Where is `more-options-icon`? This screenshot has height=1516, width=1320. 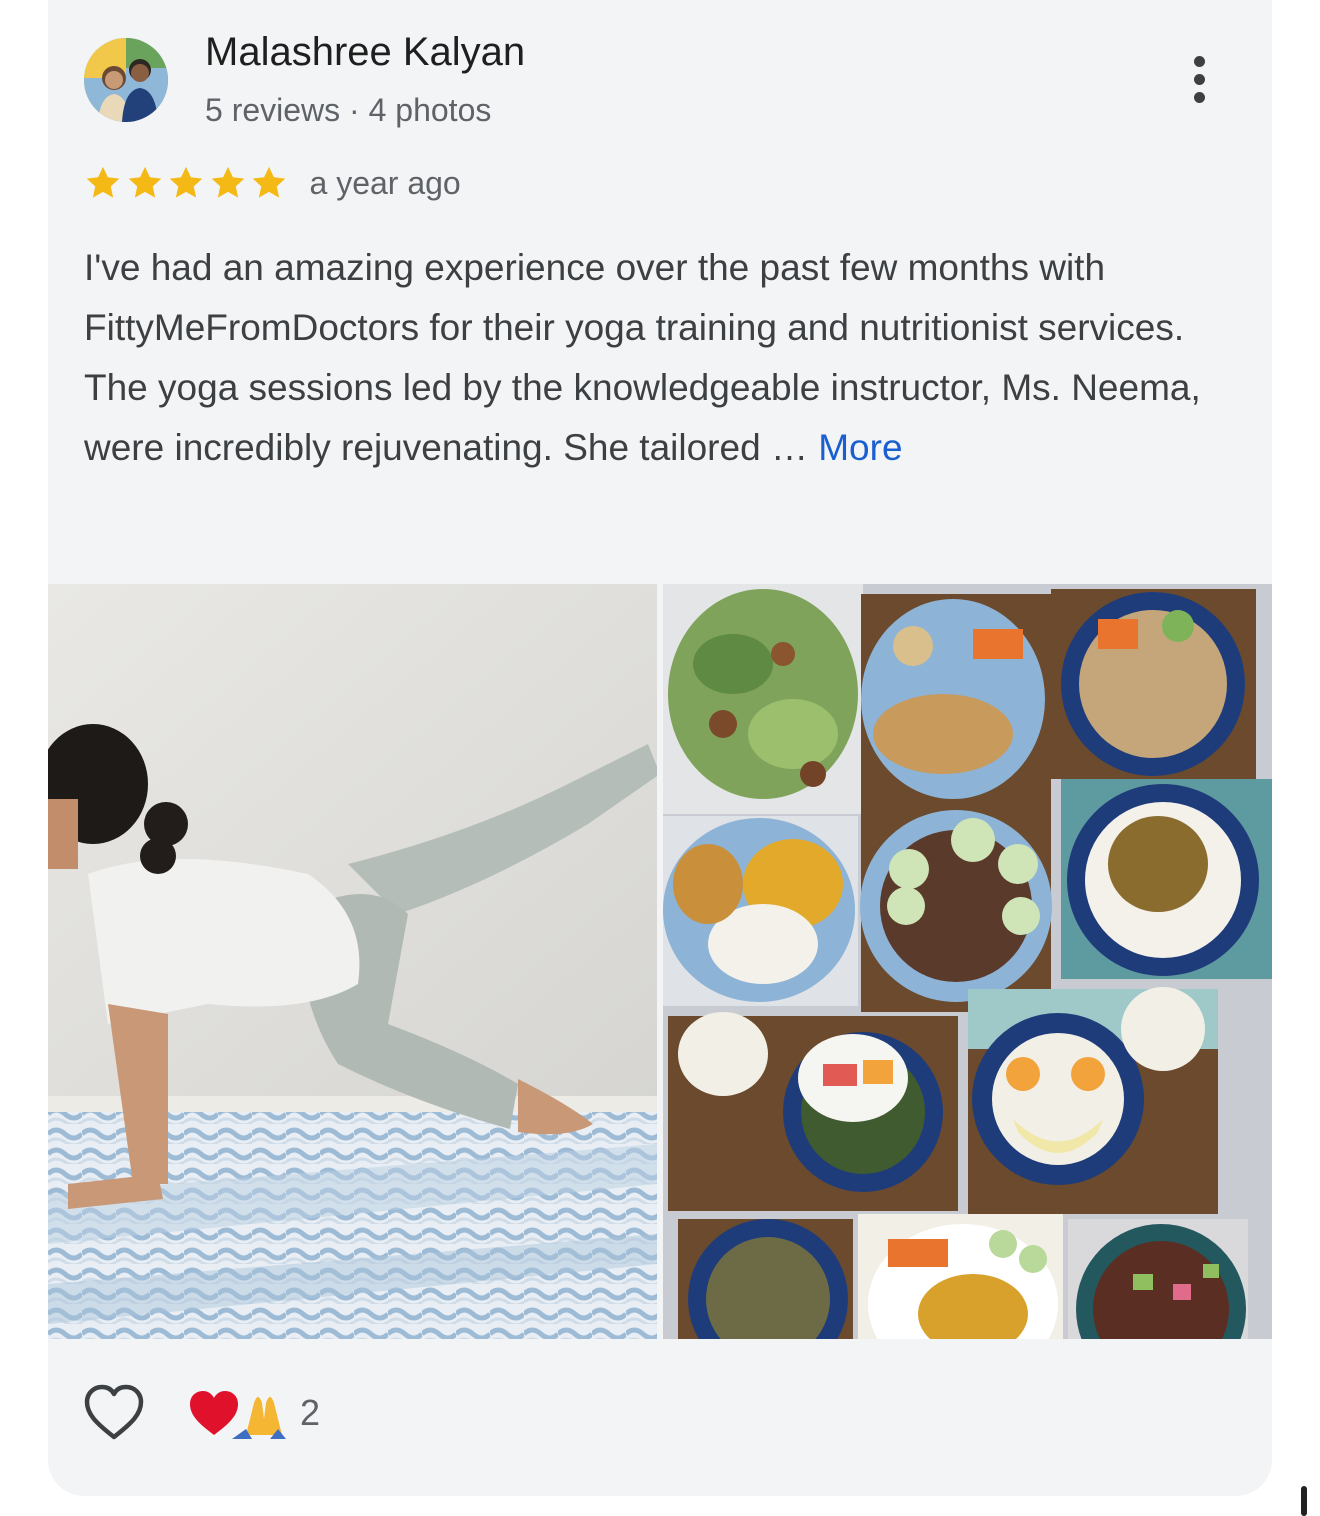
more-options-icon is located at coordinates (1200, 80).